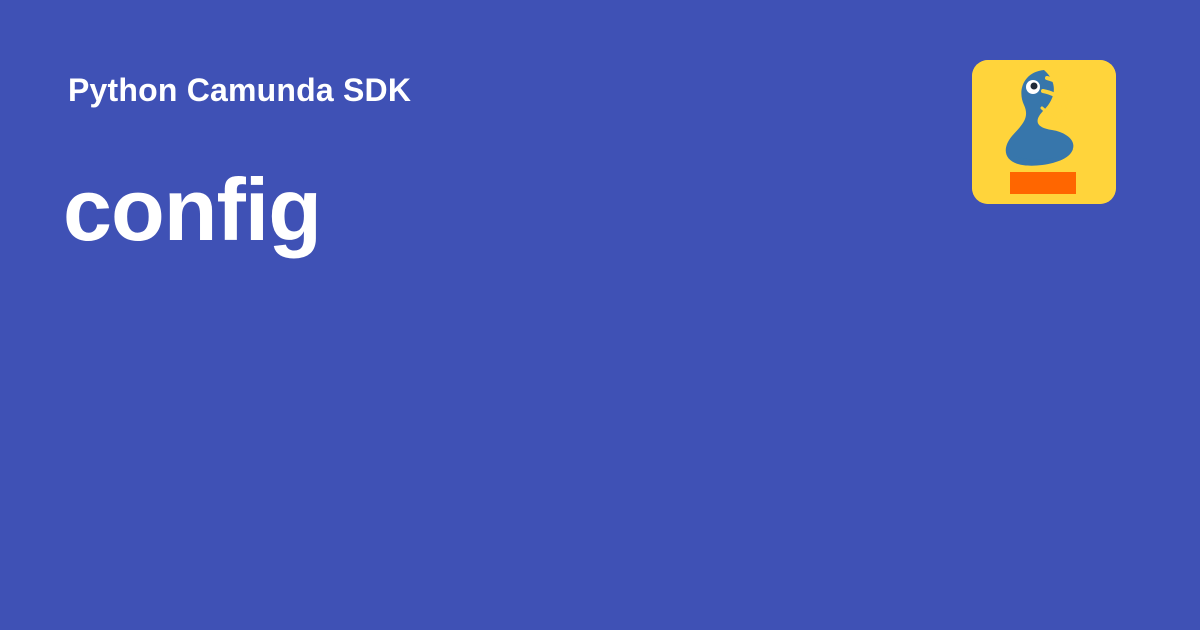 The width and height of the screenshot is (1200, 630). I want to click on page-title: config, so click(192, 209).